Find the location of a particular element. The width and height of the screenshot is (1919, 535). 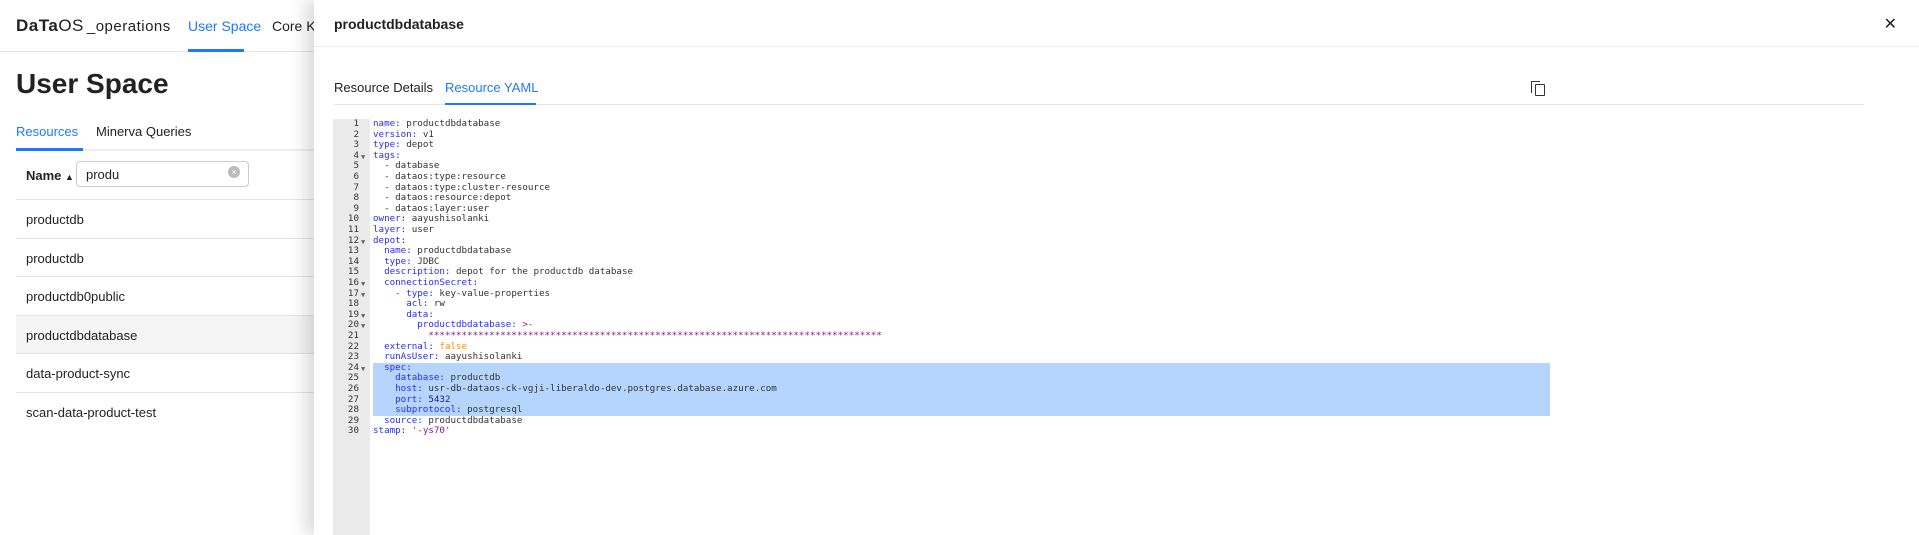

yaml-value: 5432 is located at coordinates (439, 399).